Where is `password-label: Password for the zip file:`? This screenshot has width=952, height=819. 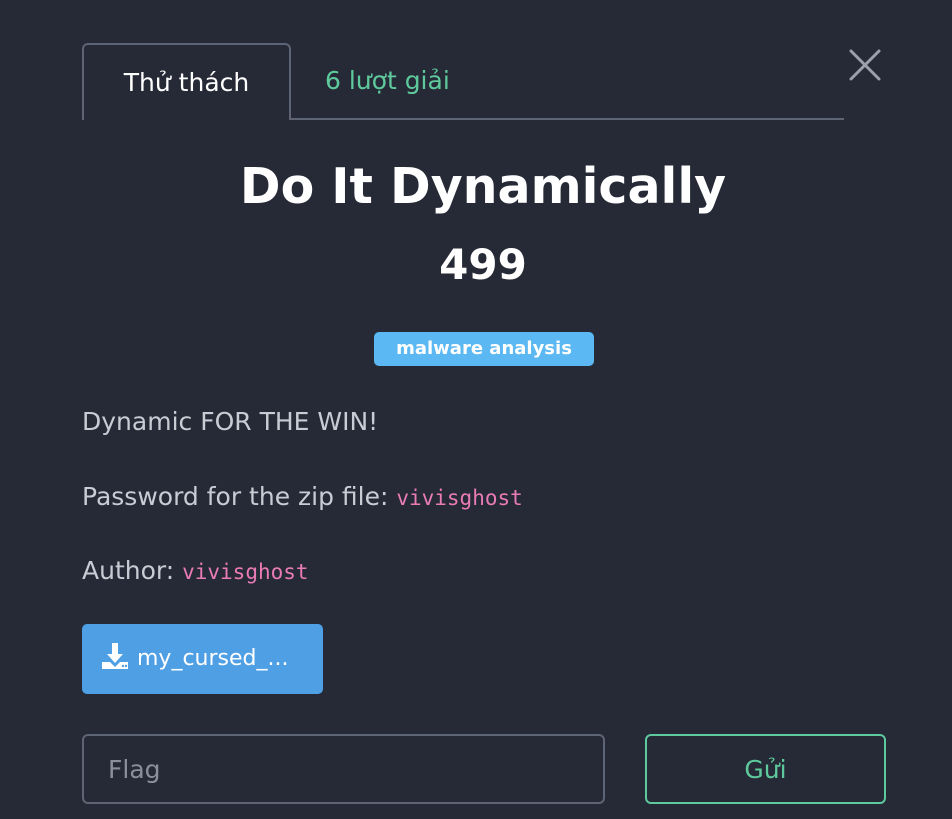 password-label: Password for the zip file: is located at coordinates (239, 496).